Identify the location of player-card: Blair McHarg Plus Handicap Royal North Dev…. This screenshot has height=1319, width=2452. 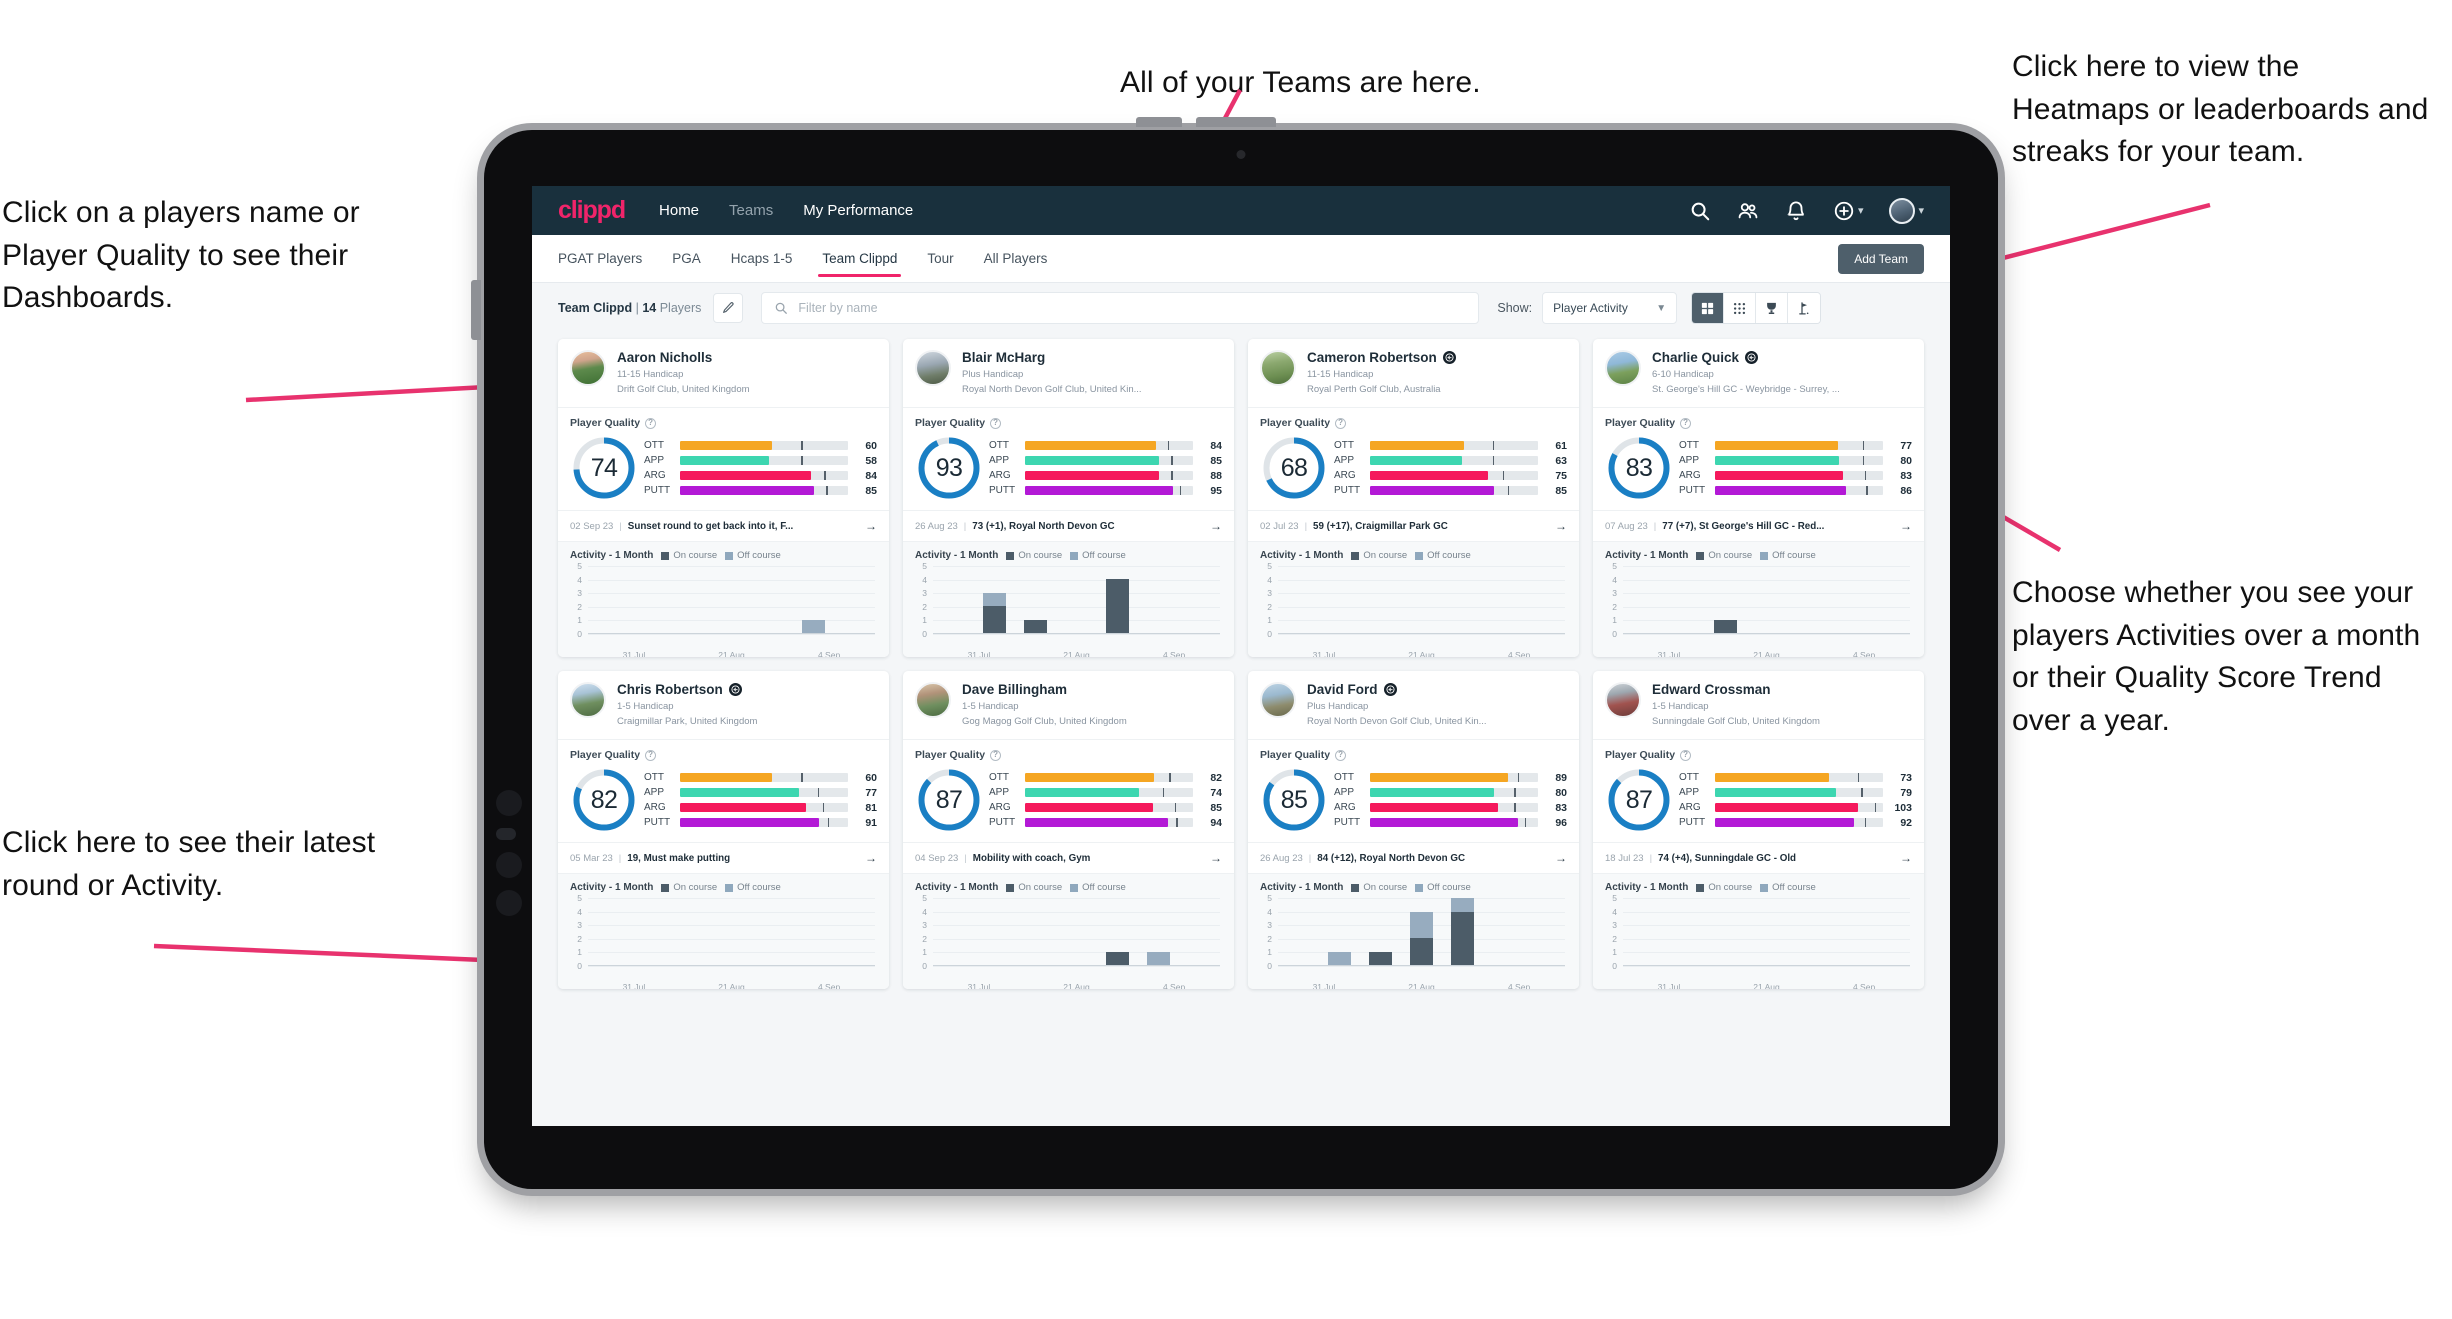
(1068, 498).